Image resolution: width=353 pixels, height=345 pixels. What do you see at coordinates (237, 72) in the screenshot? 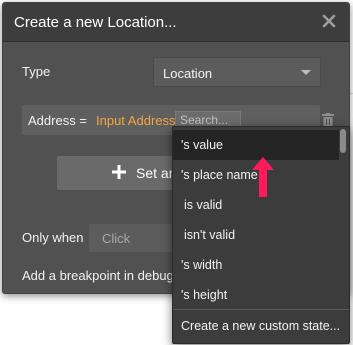
I see `type-select: Location` at bounding box center [237, 72].